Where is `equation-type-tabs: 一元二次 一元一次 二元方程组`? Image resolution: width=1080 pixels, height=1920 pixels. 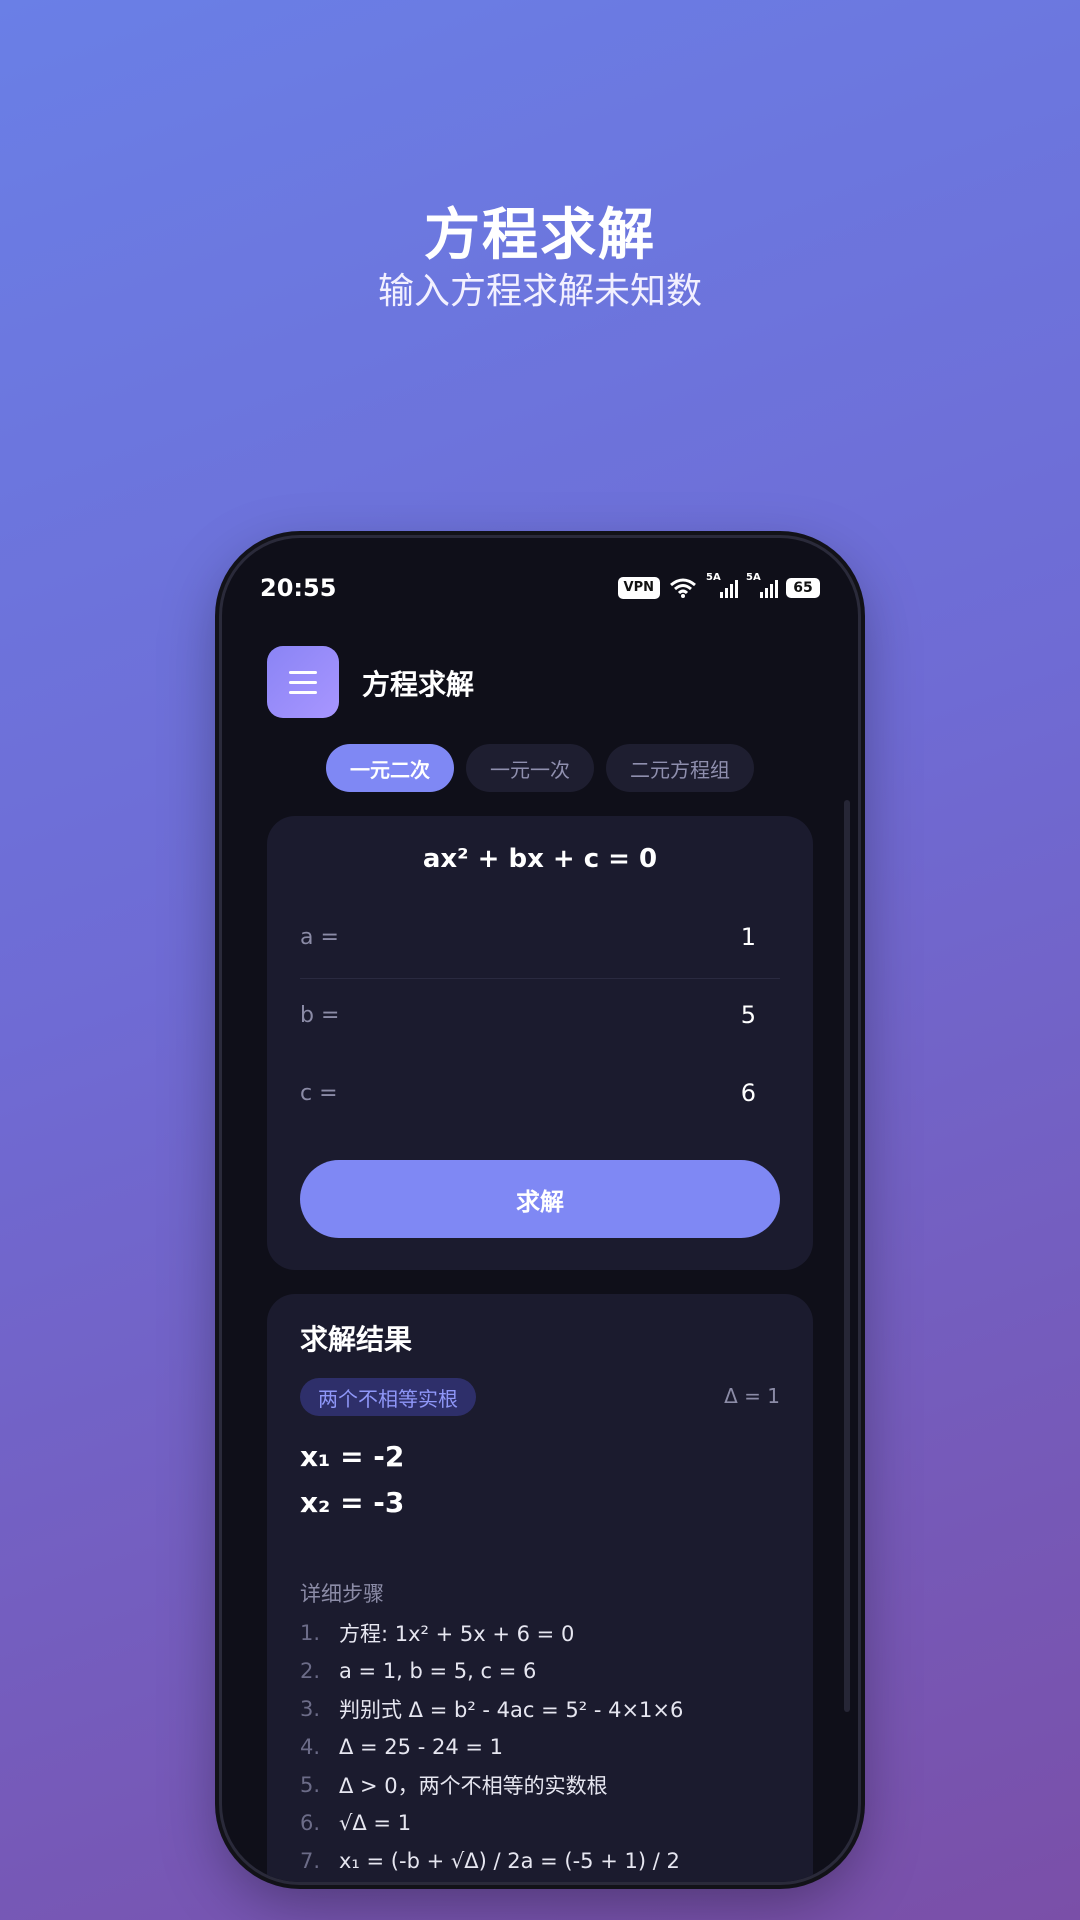
equation-type-tabs: 一元二次 一元一次 二元方程组 is located at coordinates (540, 768).